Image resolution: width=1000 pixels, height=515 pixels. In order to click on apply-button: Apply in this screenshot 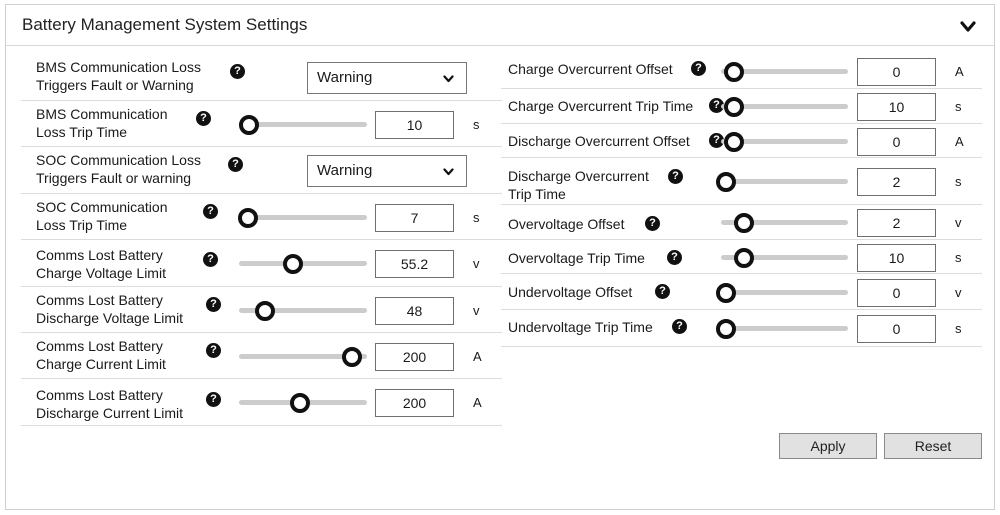, I will do `click(828, 446)`.